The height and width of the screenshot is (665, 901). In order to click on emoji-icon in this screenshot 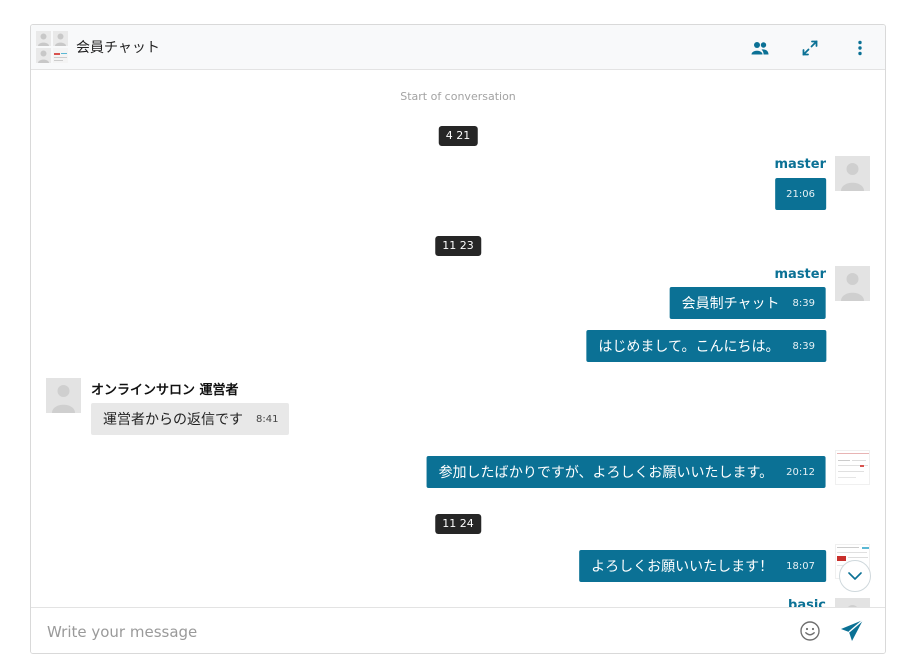, I will do `click(810, 631)`.